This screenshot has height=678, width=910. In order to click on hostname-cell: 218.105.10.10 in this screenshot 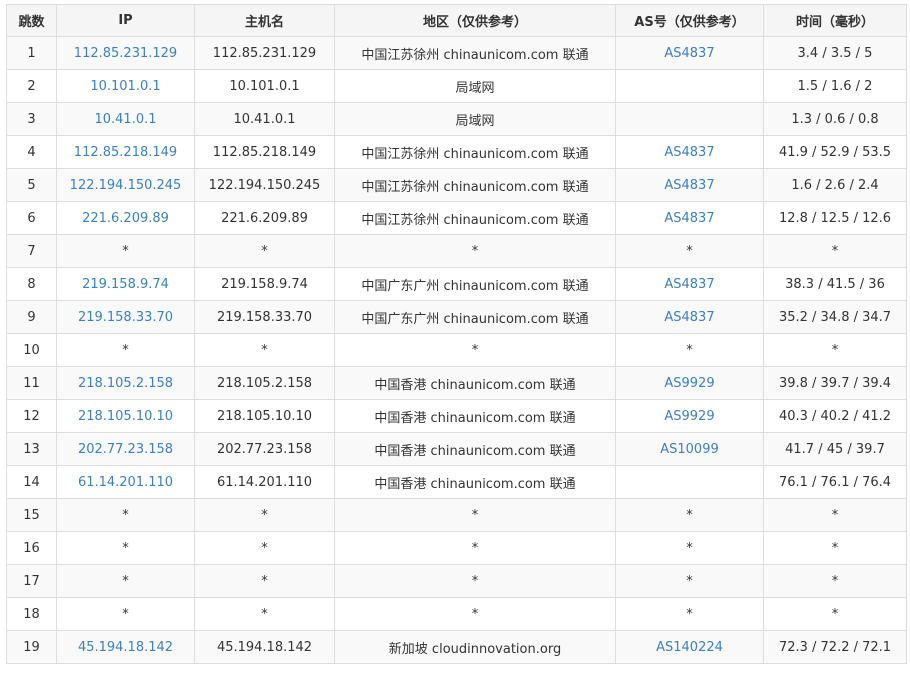, I will do `click(264, 416)`.